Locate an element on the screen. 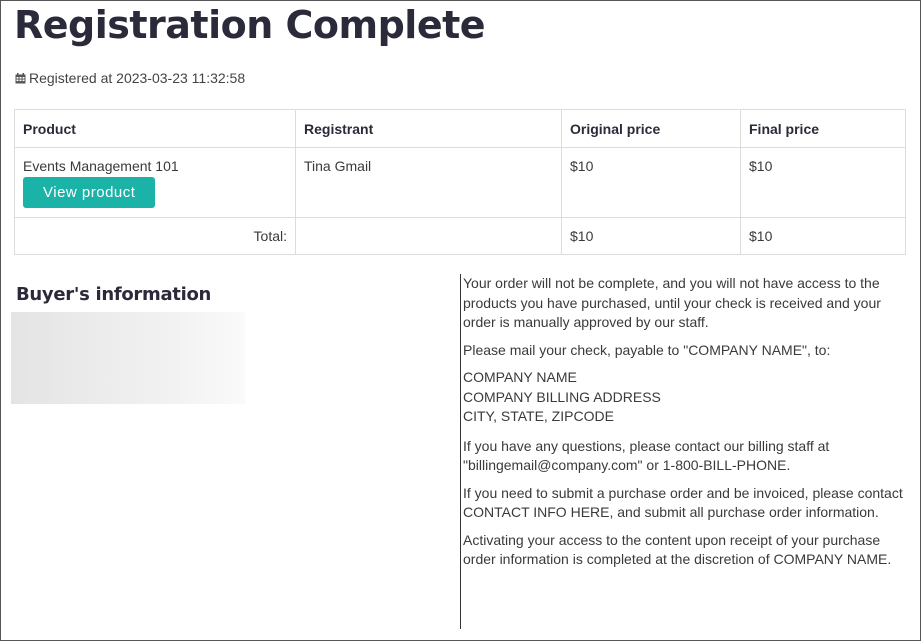 Image resolution: width=921 pixels, height=641 pixels. header-original-price: Original price is located at coordinates (651, 128).